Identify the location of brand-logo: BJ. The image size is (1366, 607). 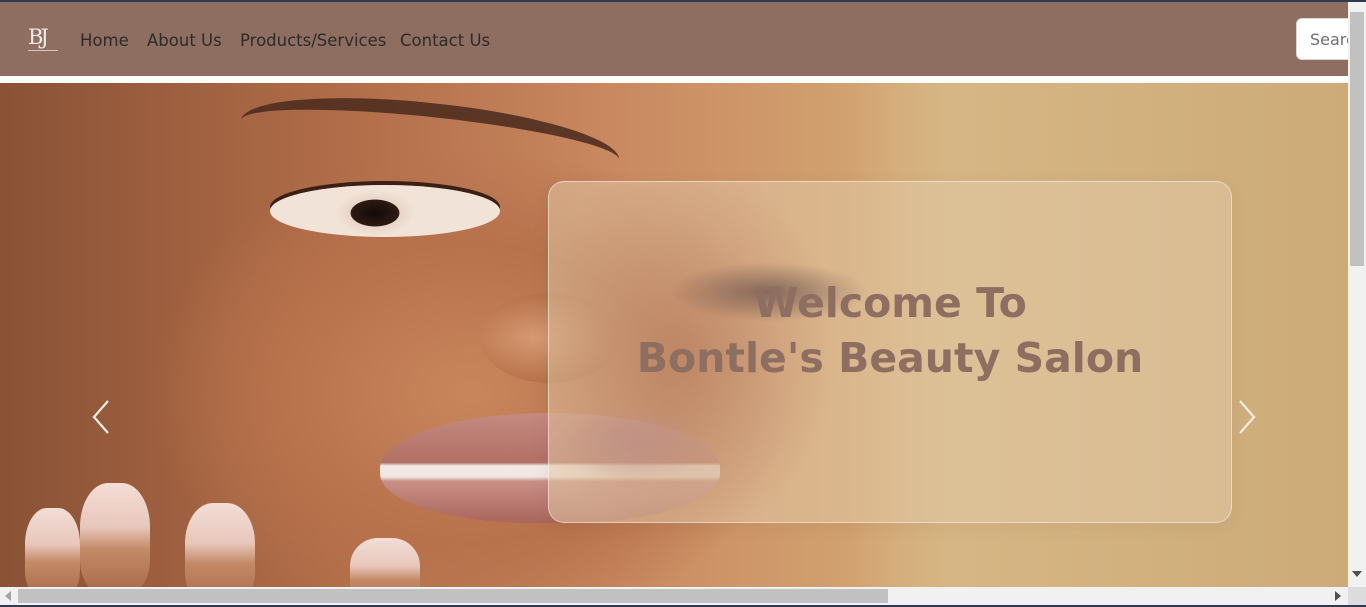
(43, 40).